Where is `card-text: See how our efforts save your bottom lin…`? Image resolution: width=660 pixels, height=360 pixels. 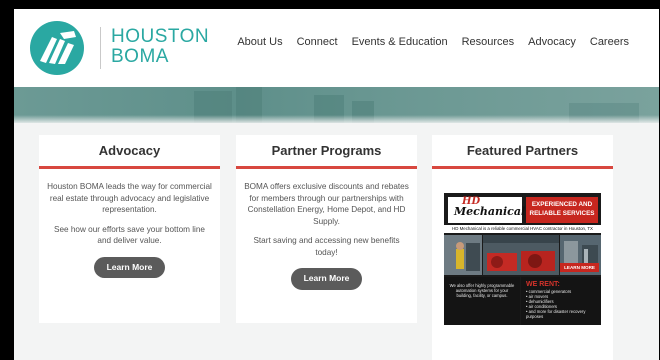 card-text: See how our efforts save your bottom lin… is located at coordinates (129, 235).